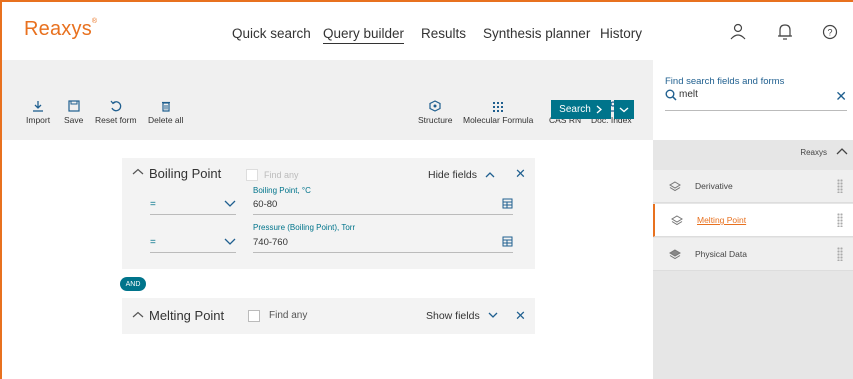 Image resolution: width=853 pixels, height=379 pixels. Describe the element at coordinates (271, 33) in the screenshot. I see `nav-quick-search: Quick search` at that location.